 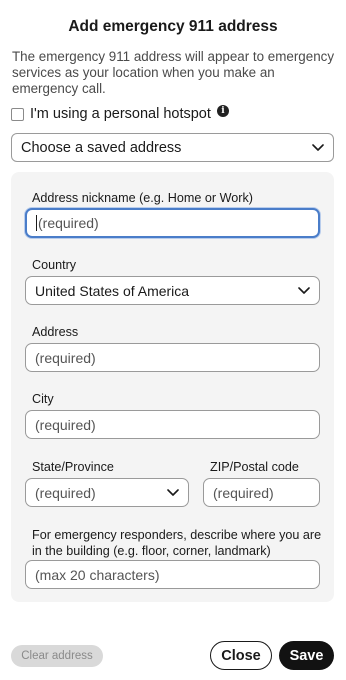 What do you see at coordinates (222, 111) in the screenshot?
I see `info-icon: i` at bounding box center [222, 111].